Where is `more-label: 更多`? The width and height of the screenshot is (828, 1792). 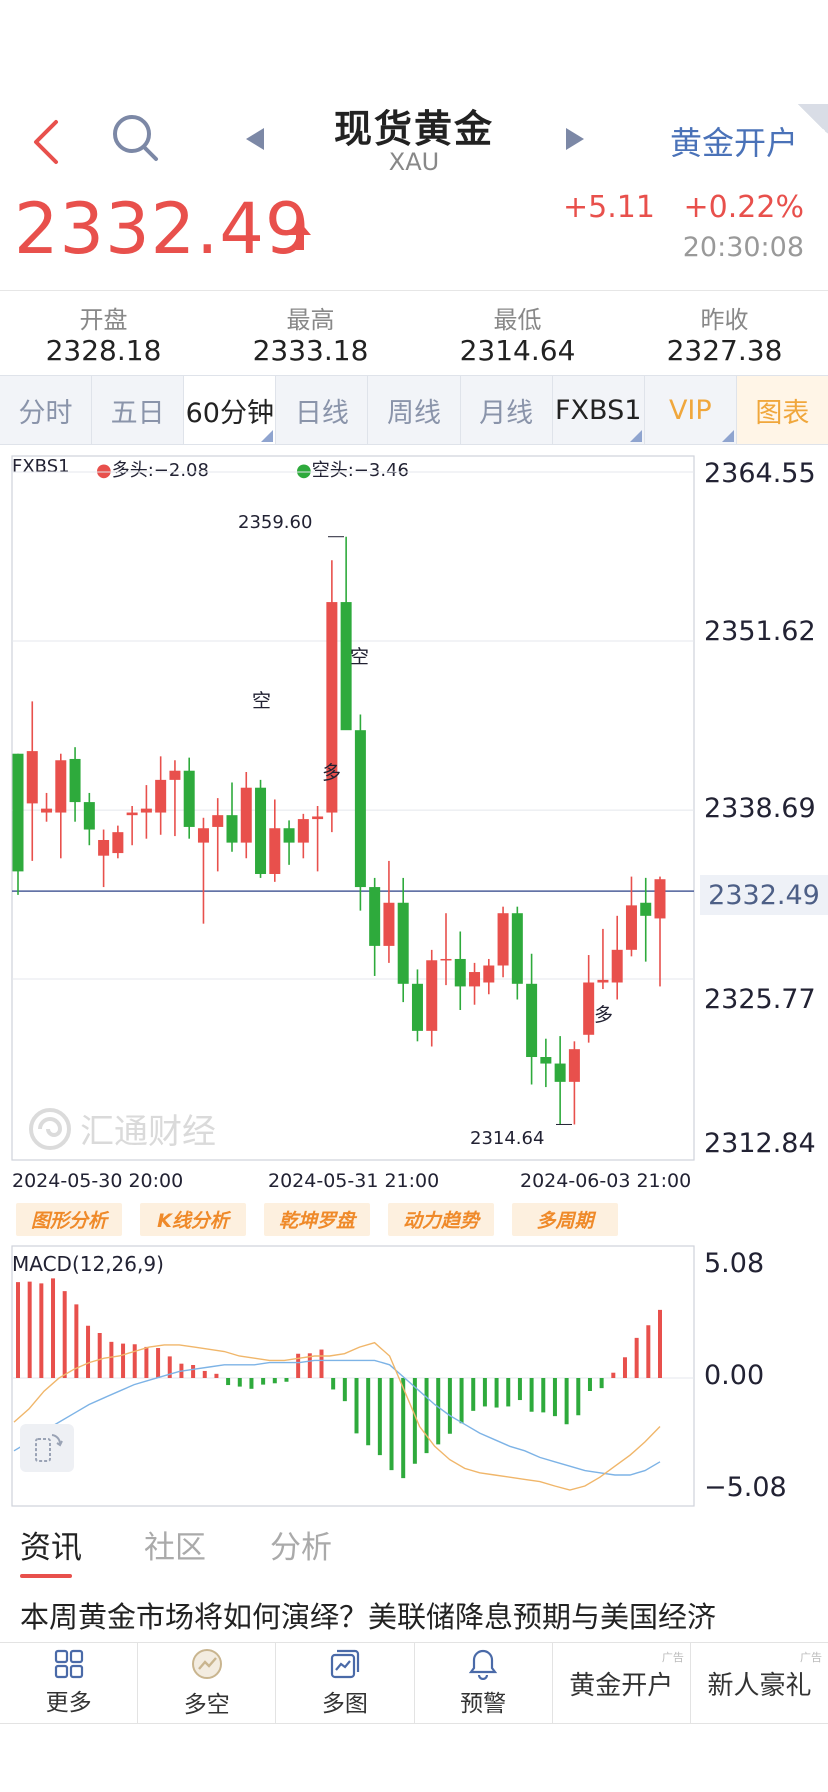 more-label: 更多 is located at coordinates (68, 1703).